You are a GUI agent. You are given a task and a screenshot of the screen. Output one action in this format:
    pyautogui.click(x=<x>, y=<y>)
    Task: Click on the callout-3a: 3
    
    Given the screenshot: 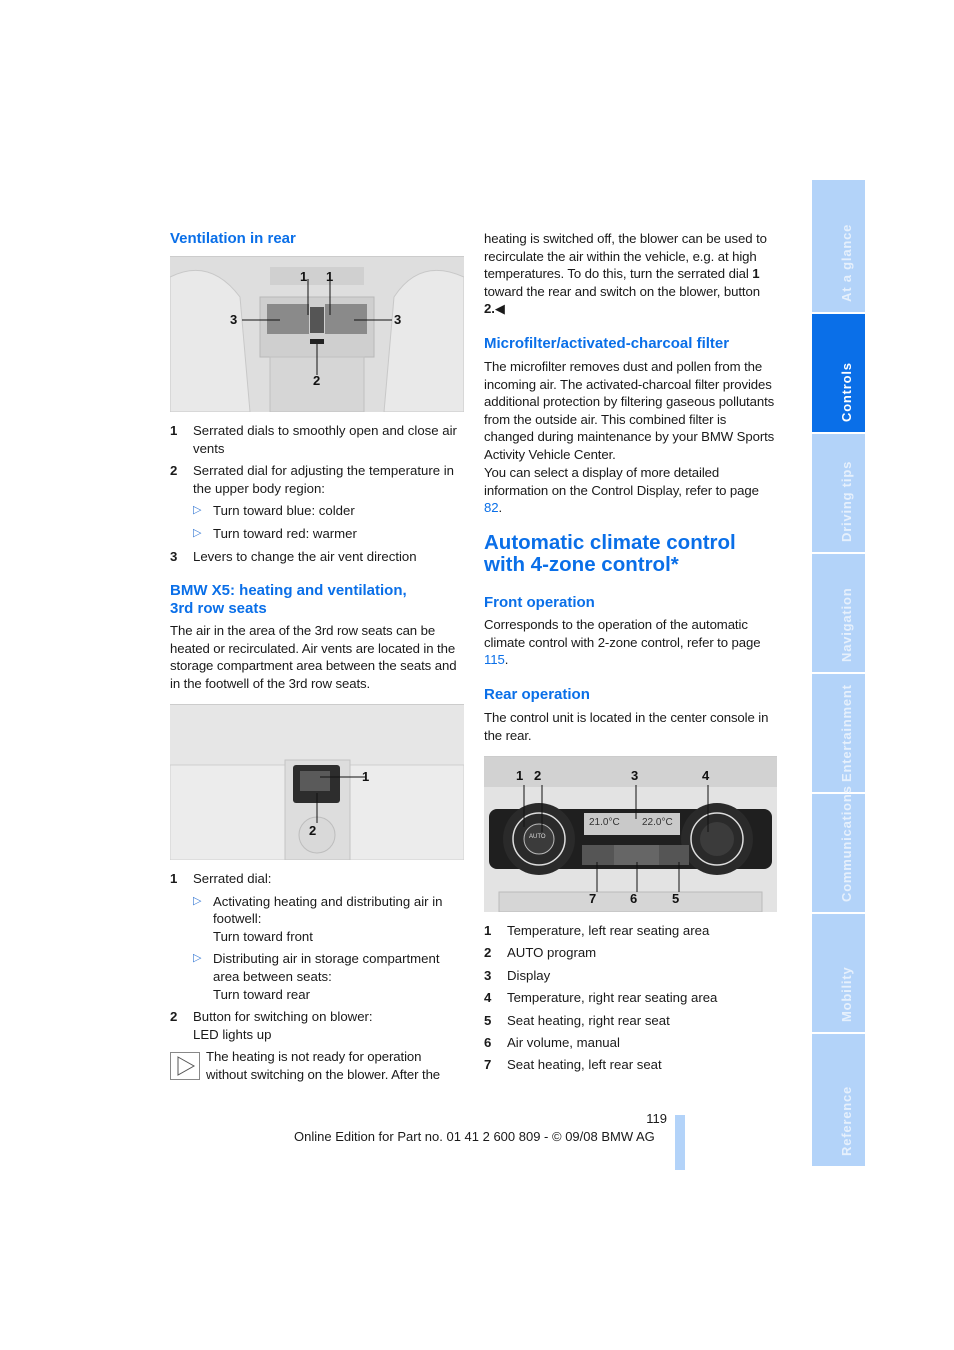 What is the action you would take?
    pyautogui.click(x=234, y=319)
    